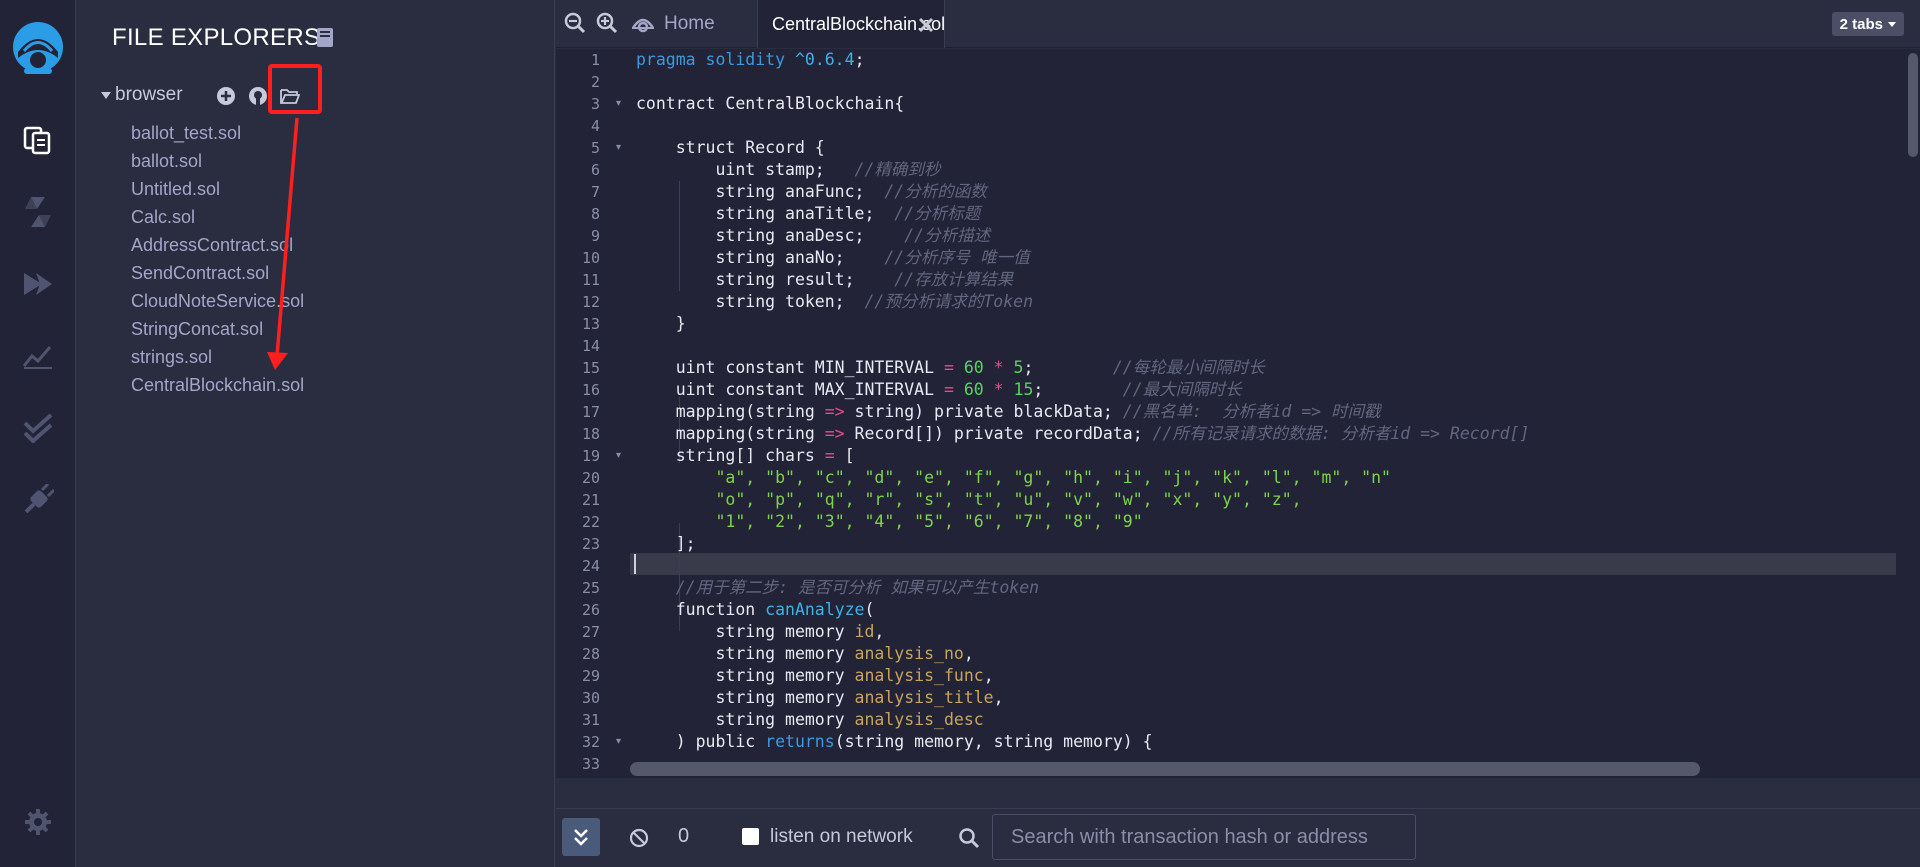 The image size is (1920, 867). I want to click on line-number: 21, so click(590, 500).